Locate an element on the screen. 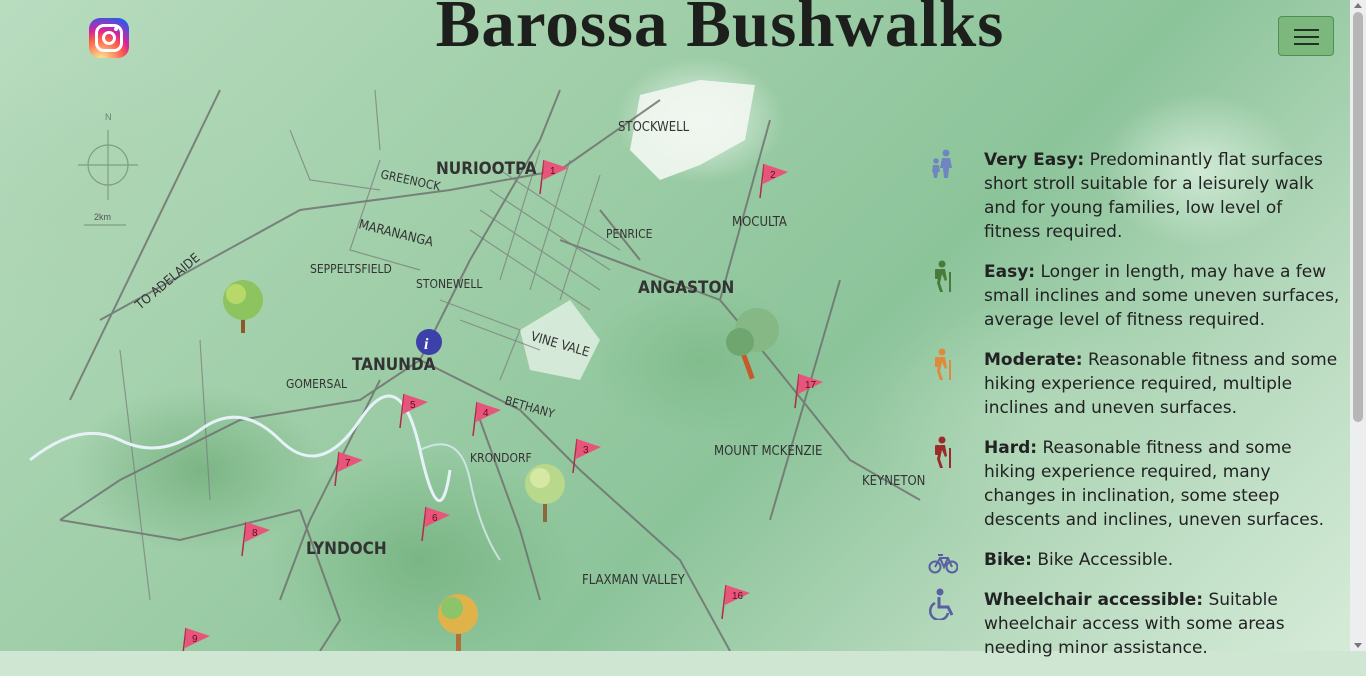  flag-number: 16 is located at coordinates (738, 596).